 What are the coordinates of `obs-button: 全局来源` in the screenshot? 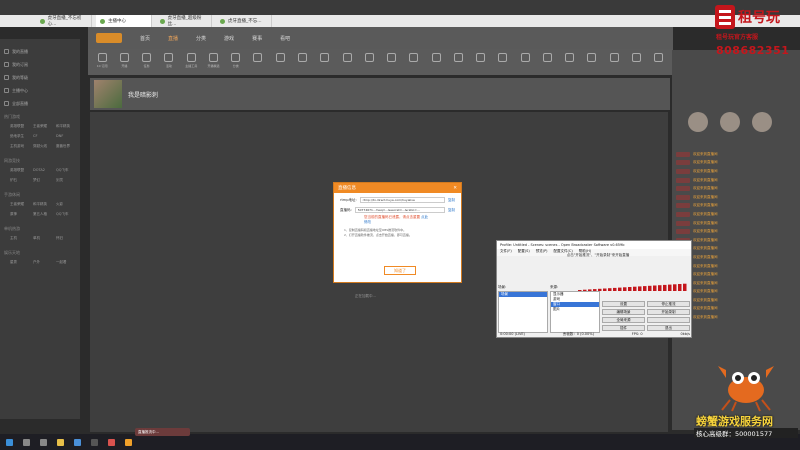 It's located at (623, 320).